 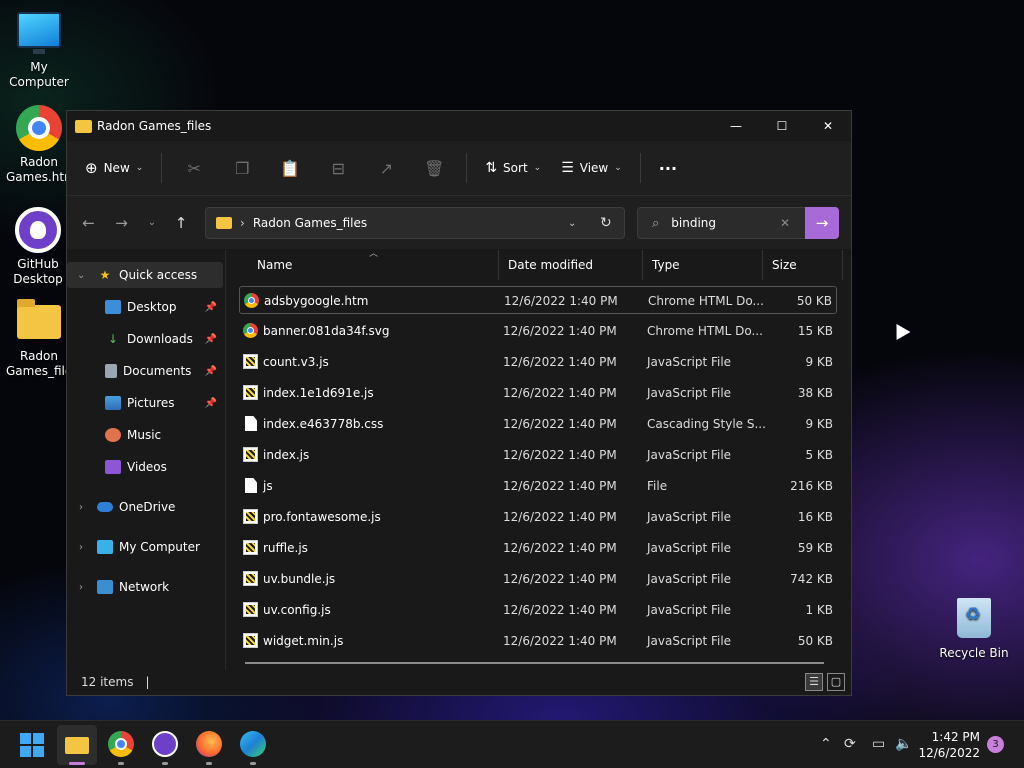 I want to click on sidebar-item-videos: Videos, so click(x=145, y=467).